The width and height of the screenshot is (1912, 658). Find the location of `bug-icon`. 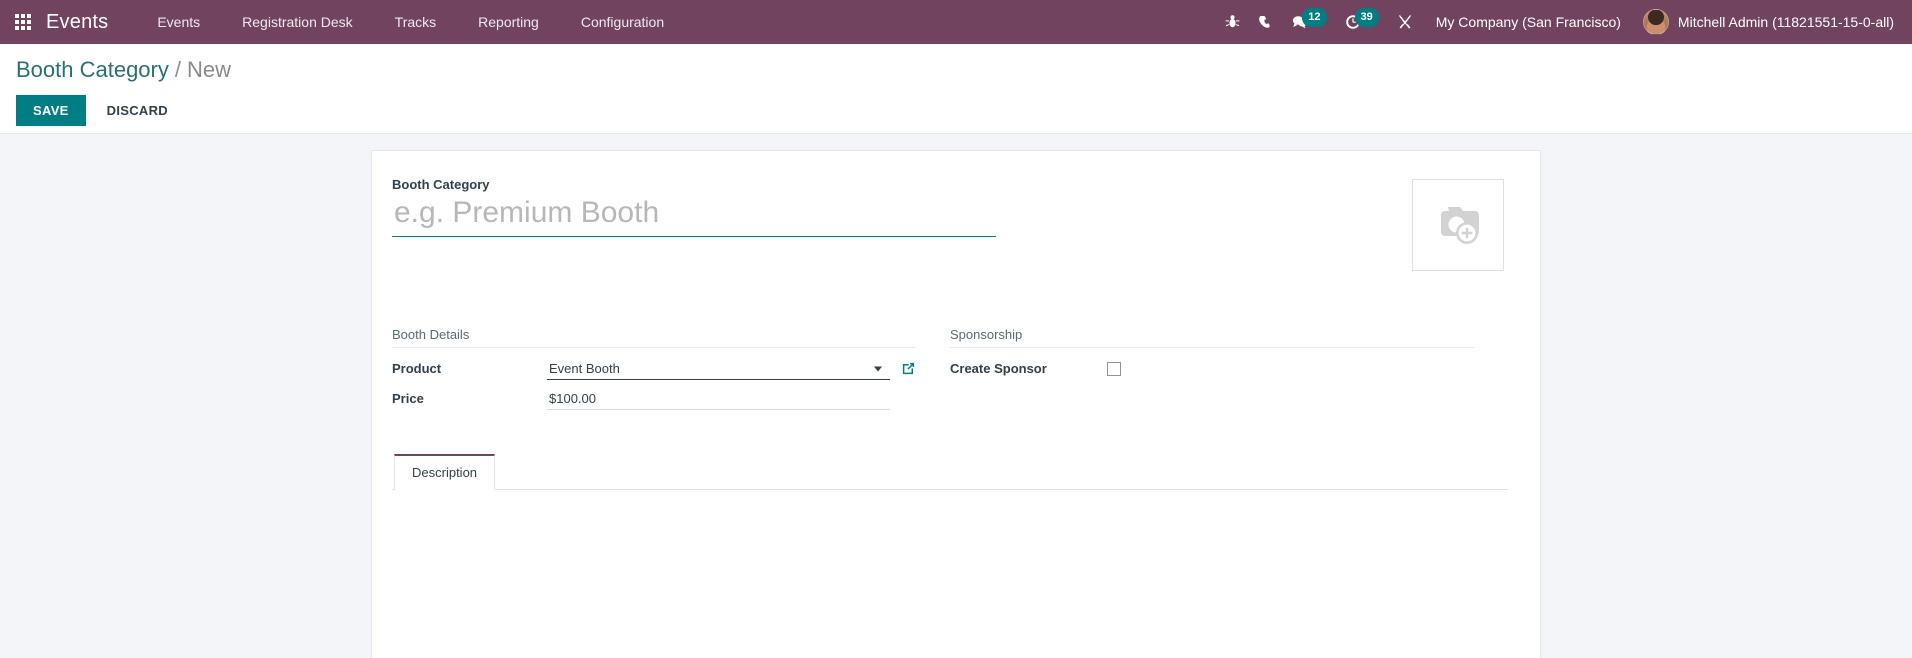

bug-icon is located at coordinates (1232, 21).